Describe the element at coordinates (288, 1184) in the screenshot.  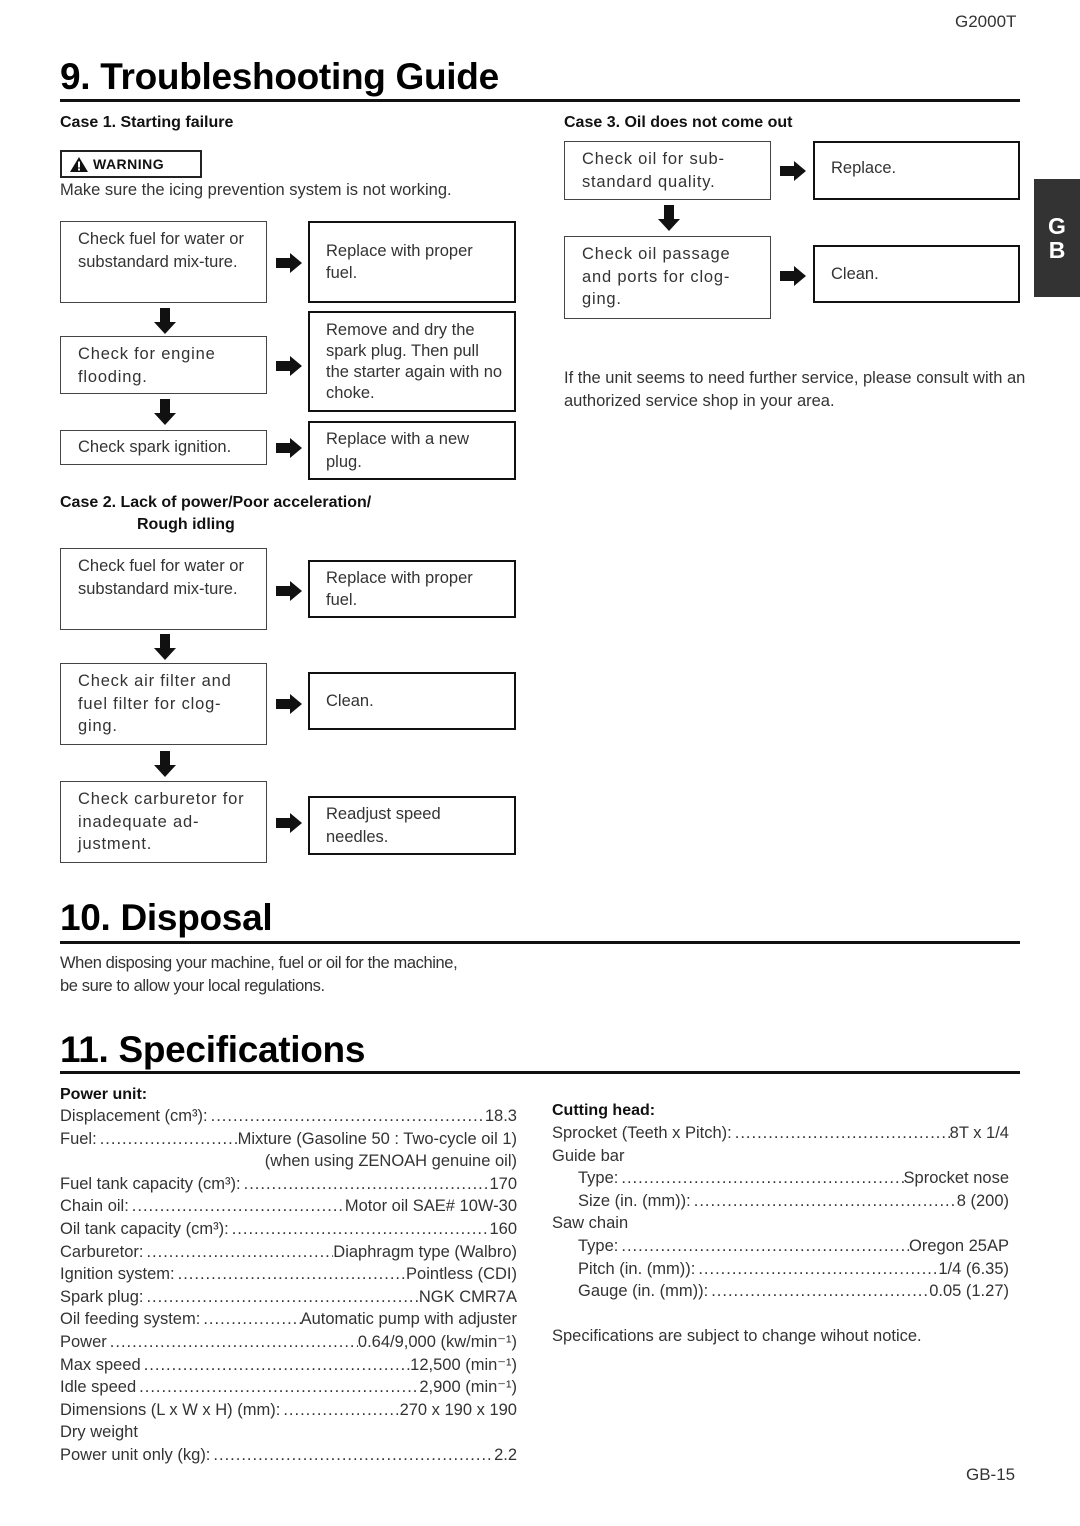
I see `spec-row: Fuel tank capacity (cm³):170` at that location.